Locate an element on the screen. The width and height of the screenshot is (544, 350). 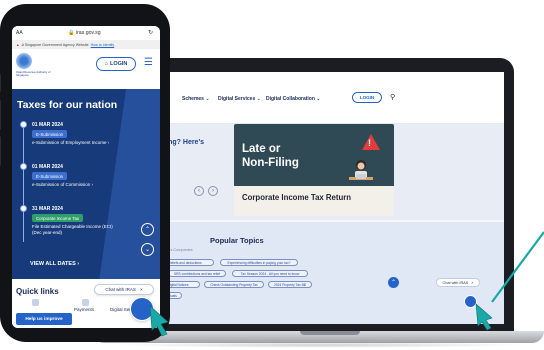
nav-item-digital-services: Digital Services ⌄ is located at coordinates (239, 99).